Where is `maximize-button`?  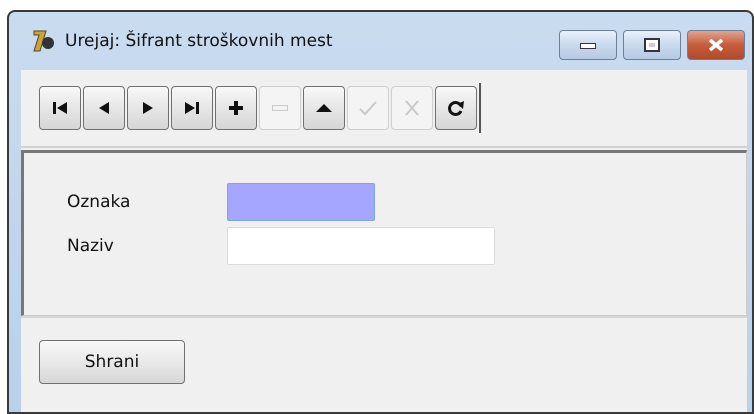
maximize-button is located at coordinates (652, 45).